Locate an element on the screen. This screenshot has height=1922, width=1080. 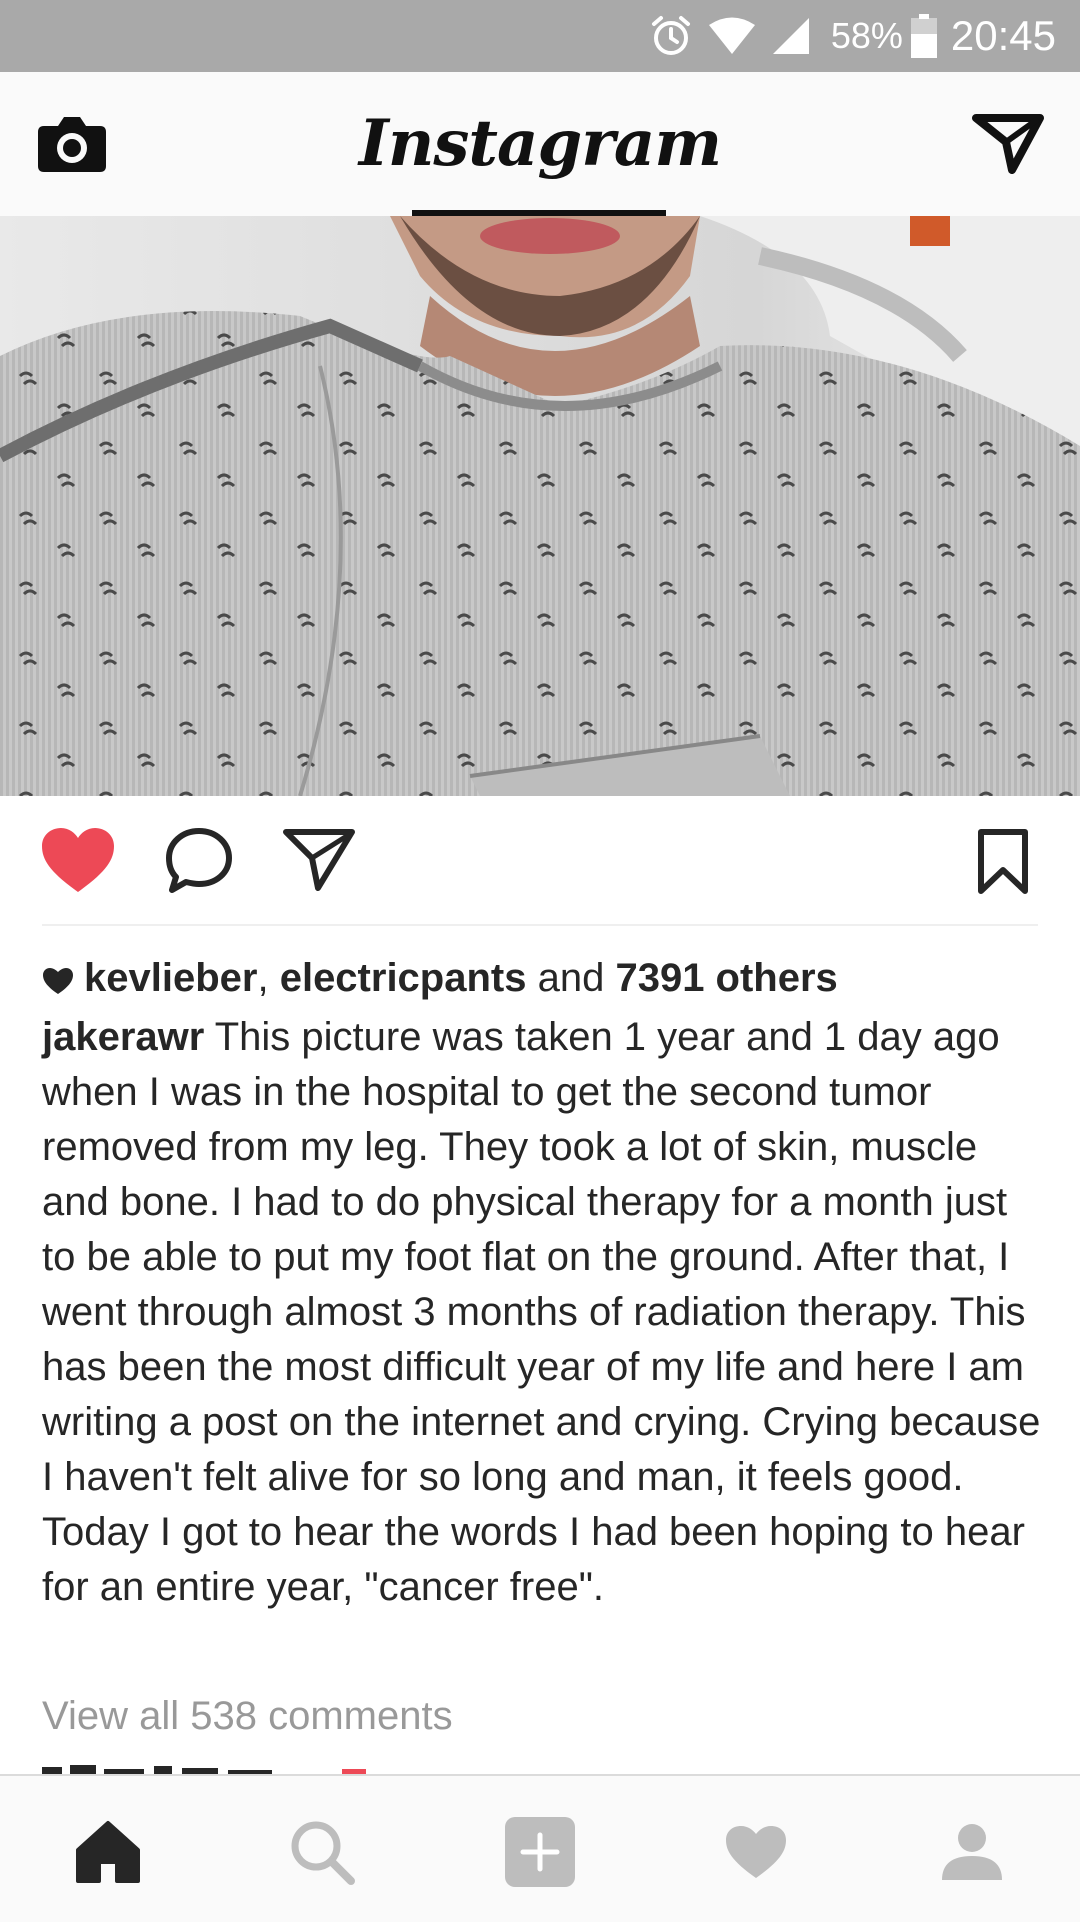
post-action-bar is located at coordinates (540, 861).